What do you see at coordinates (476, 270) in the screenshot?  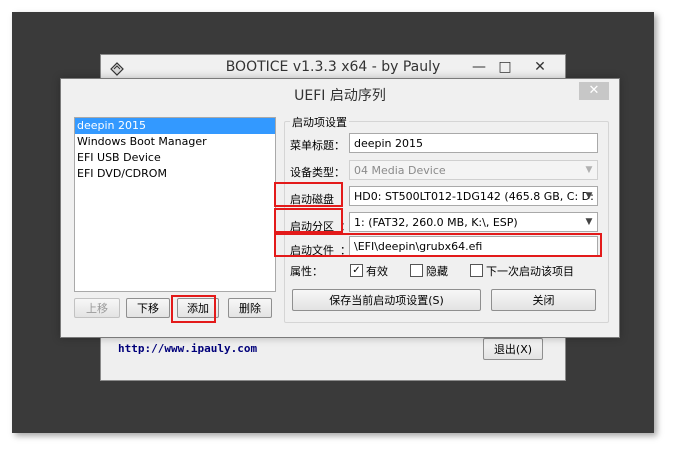 I see `next-boot-checkbox` at bounding box center [476, 270].